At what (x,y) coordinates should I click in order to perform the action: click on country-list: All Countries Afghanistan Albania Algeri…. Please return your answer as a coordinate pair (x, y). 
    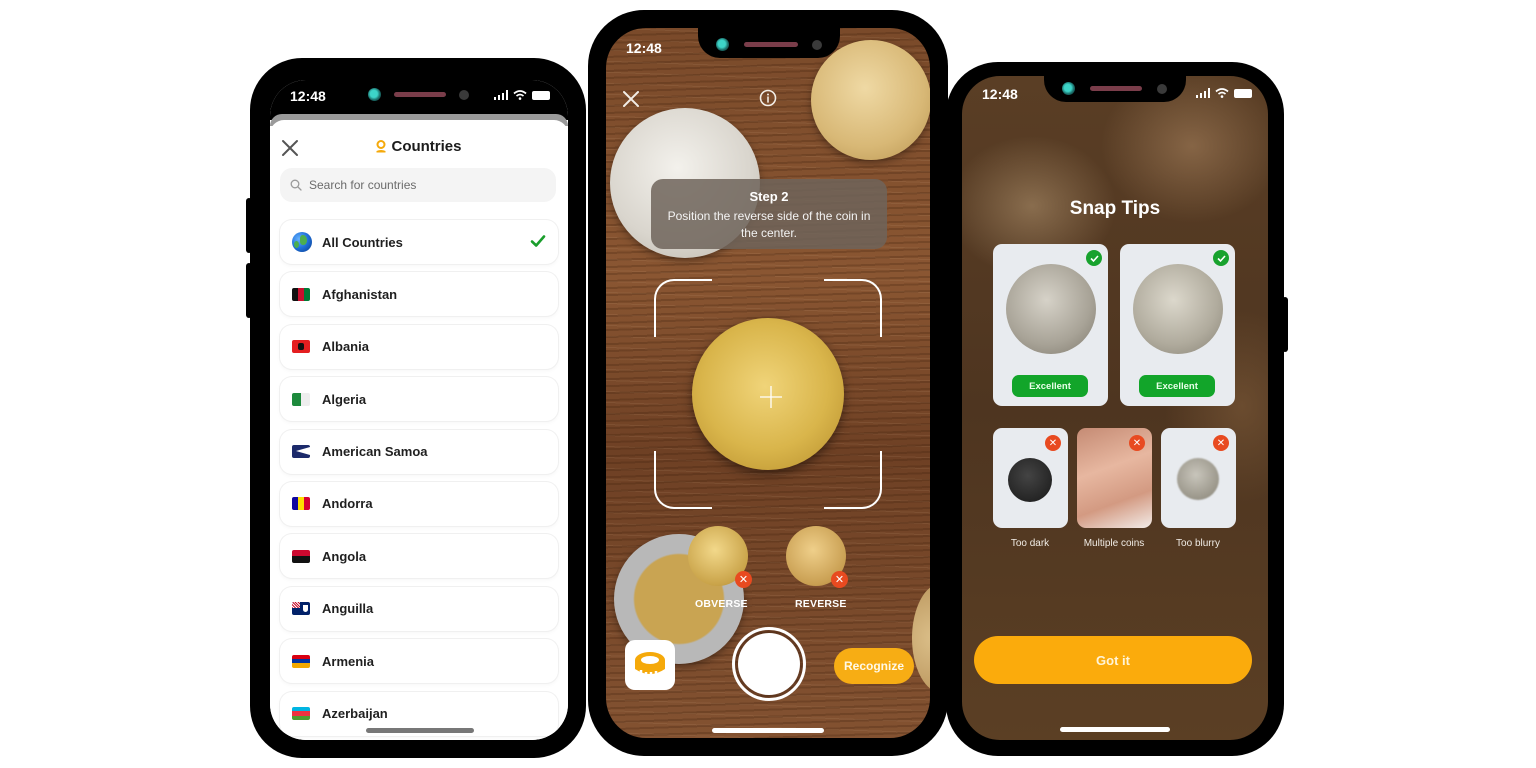
    Looking at the image, I should click on (419, 480).